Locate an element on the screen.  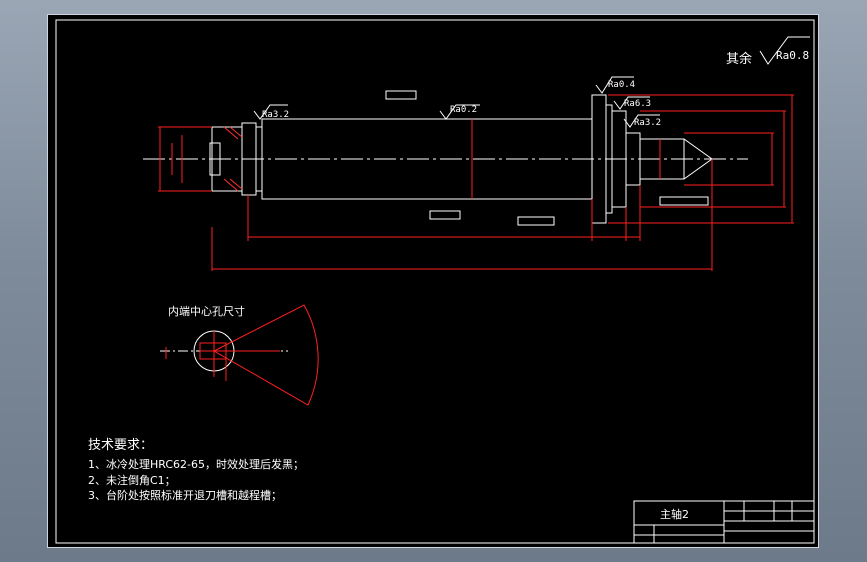
roughness-r4: Ra6.3 is located at coordinates (637, 104).